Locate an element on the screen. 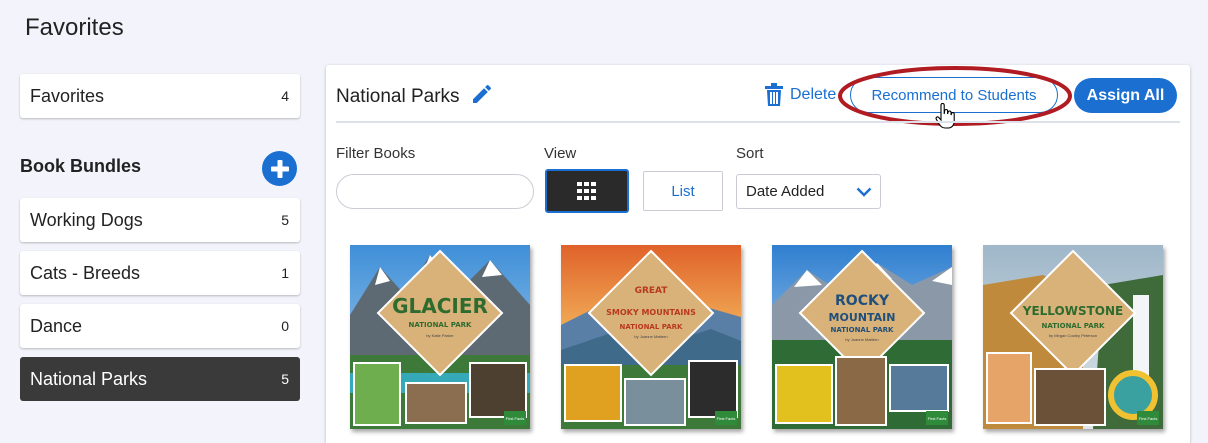 The width and height of the screenshot is (1208, 443). delete-button: Delete is located at coordinates (800, 95).